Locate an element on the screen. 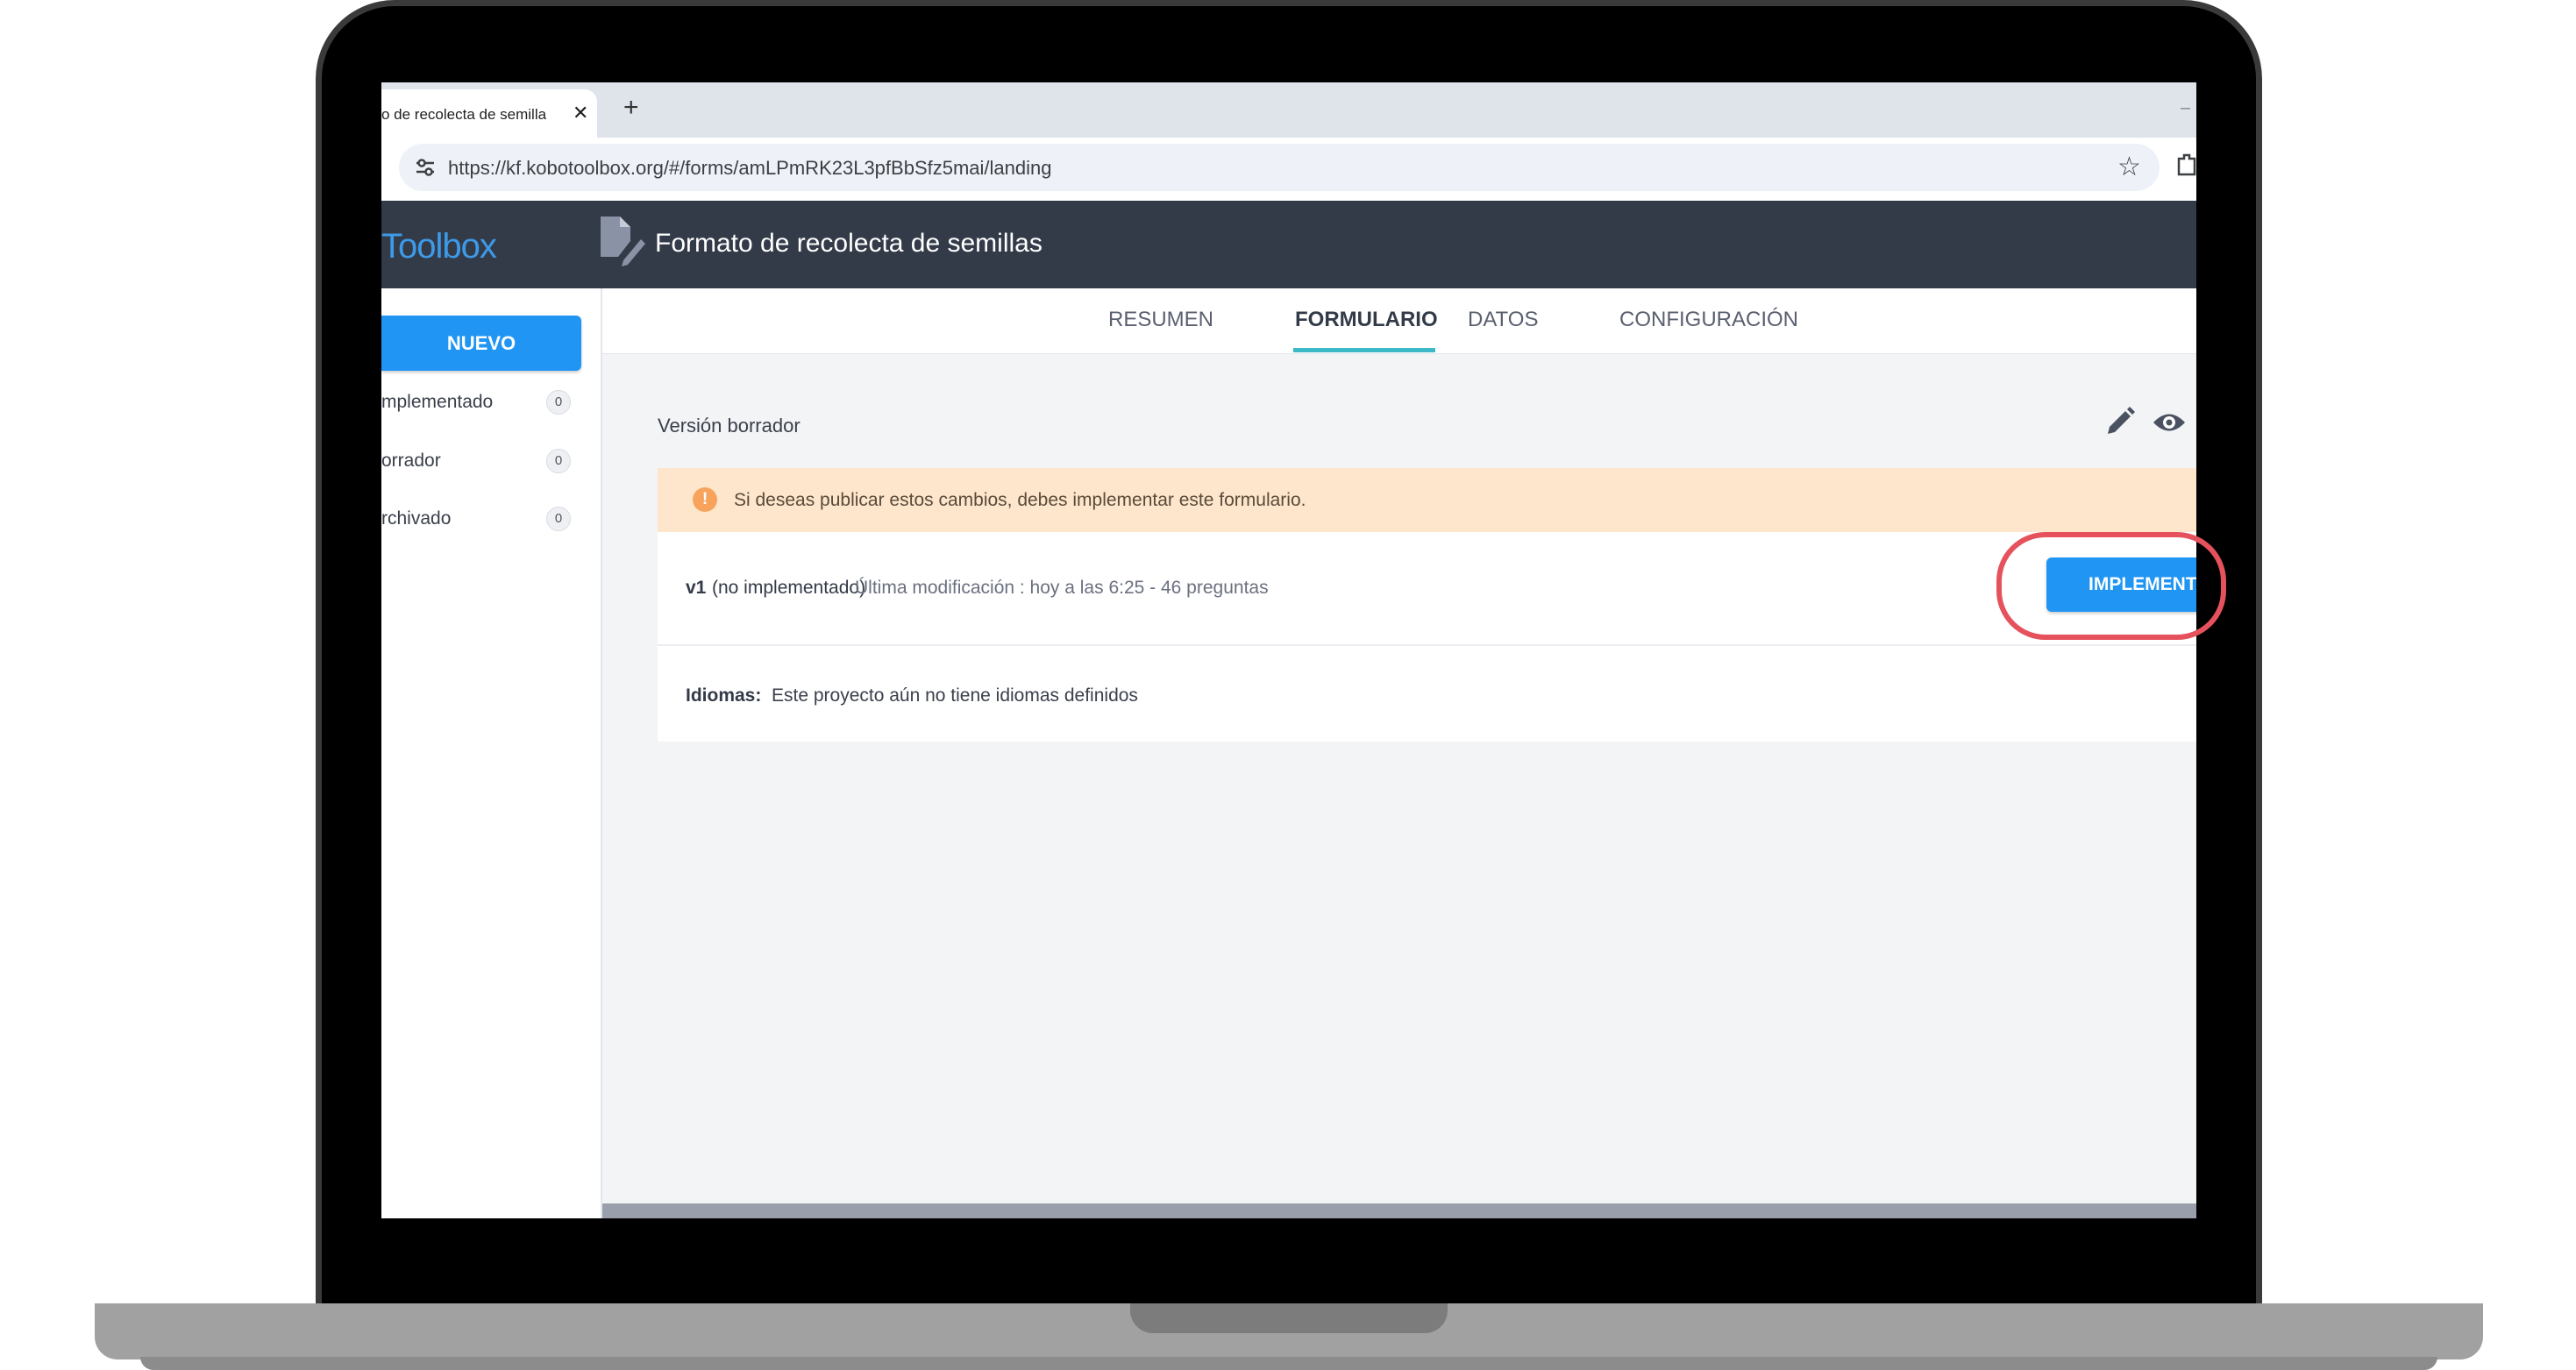  browser-tab: o de recolecta de semilla ✕ is located at coordinates (489, 113).